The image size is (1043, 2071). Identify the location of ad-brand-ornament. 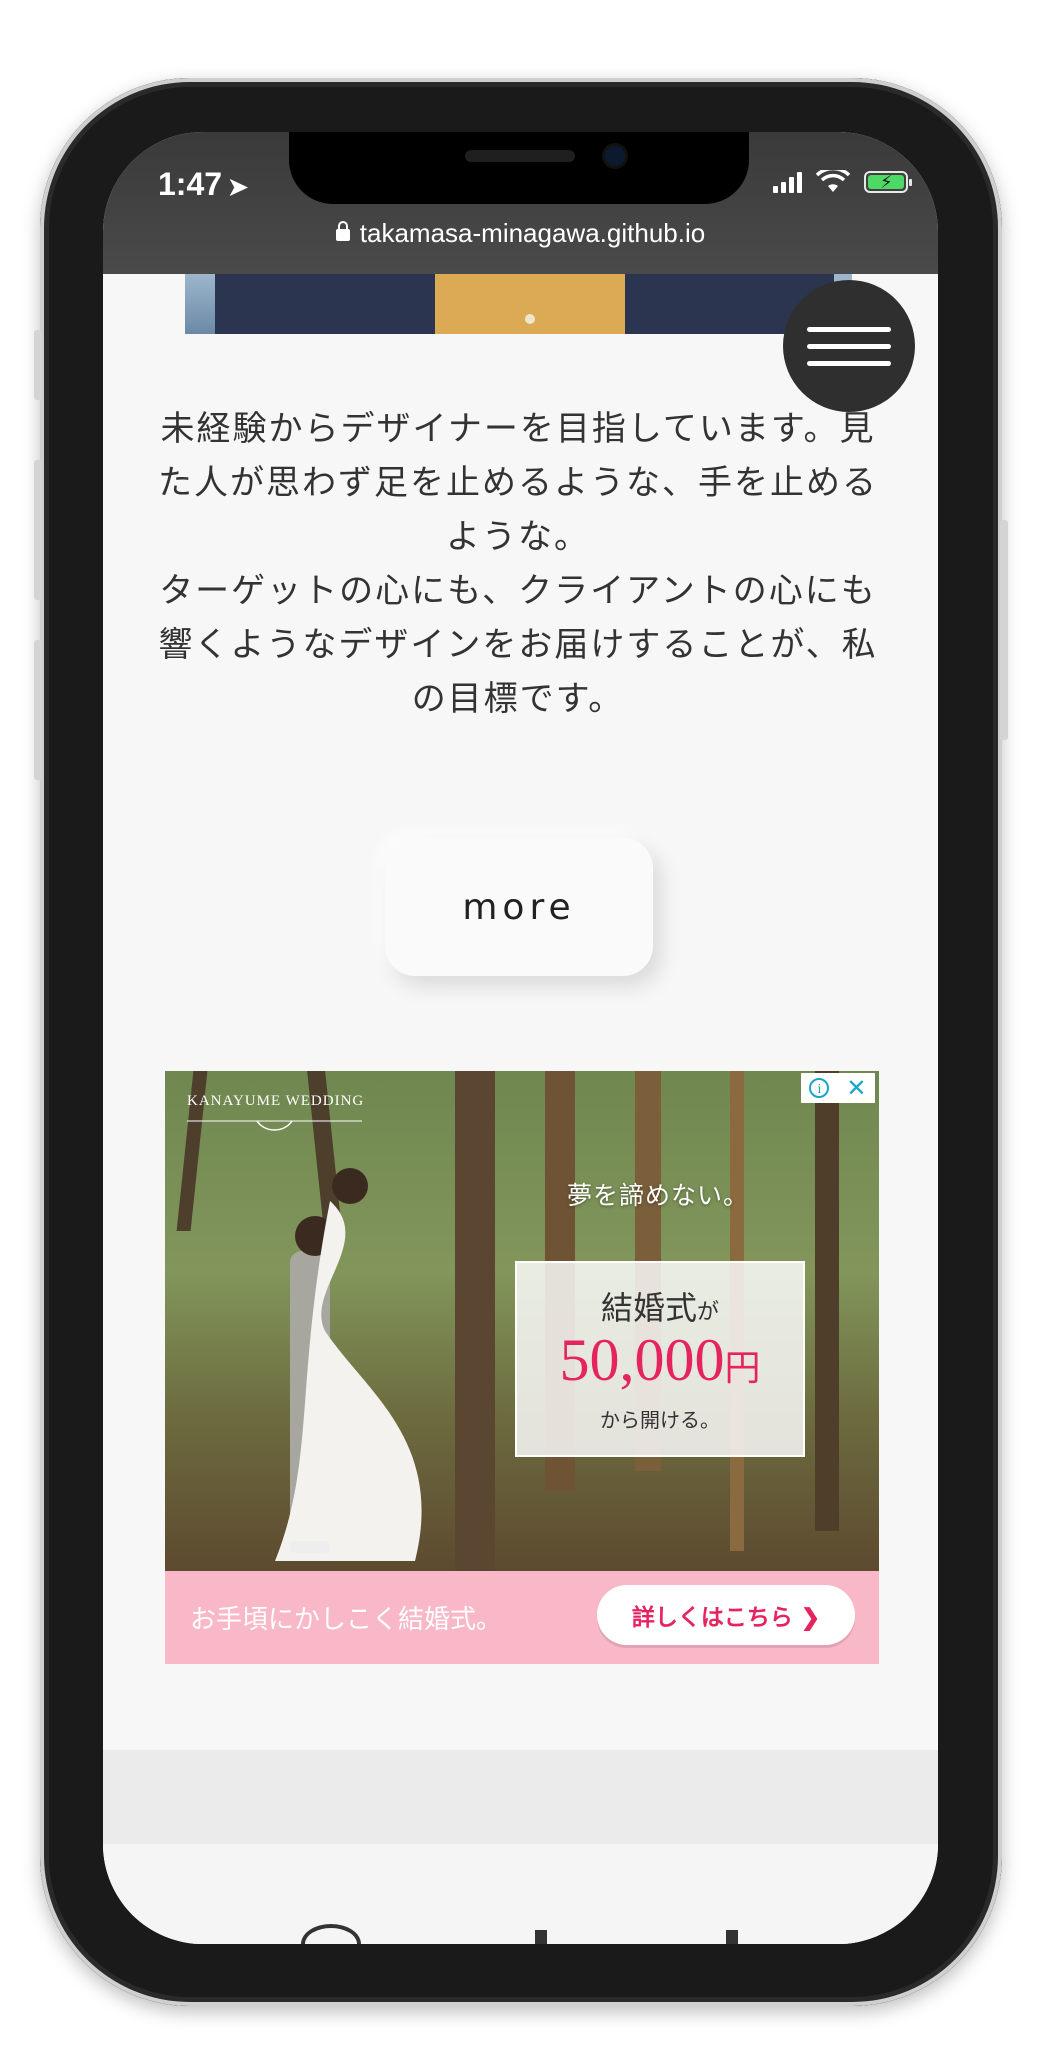
(274, 1125).